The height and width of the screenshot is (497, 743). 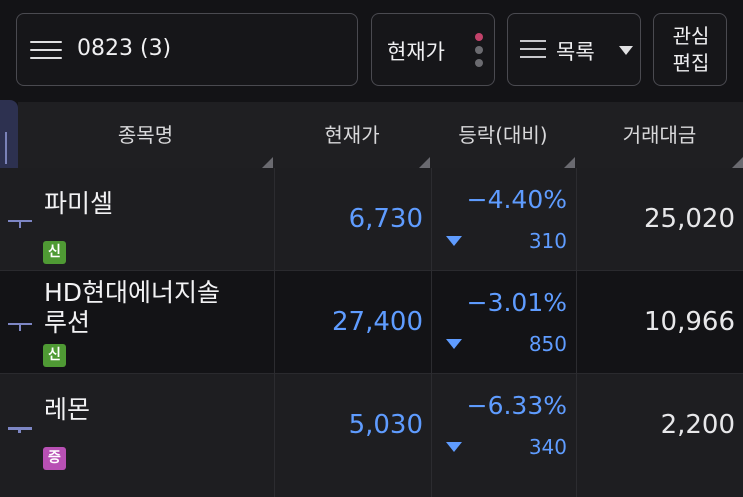 What do you see at coordinates (516, 199) in the screenshot?
I see `change-rate: −4.40%` at bounding box center [516, 199].